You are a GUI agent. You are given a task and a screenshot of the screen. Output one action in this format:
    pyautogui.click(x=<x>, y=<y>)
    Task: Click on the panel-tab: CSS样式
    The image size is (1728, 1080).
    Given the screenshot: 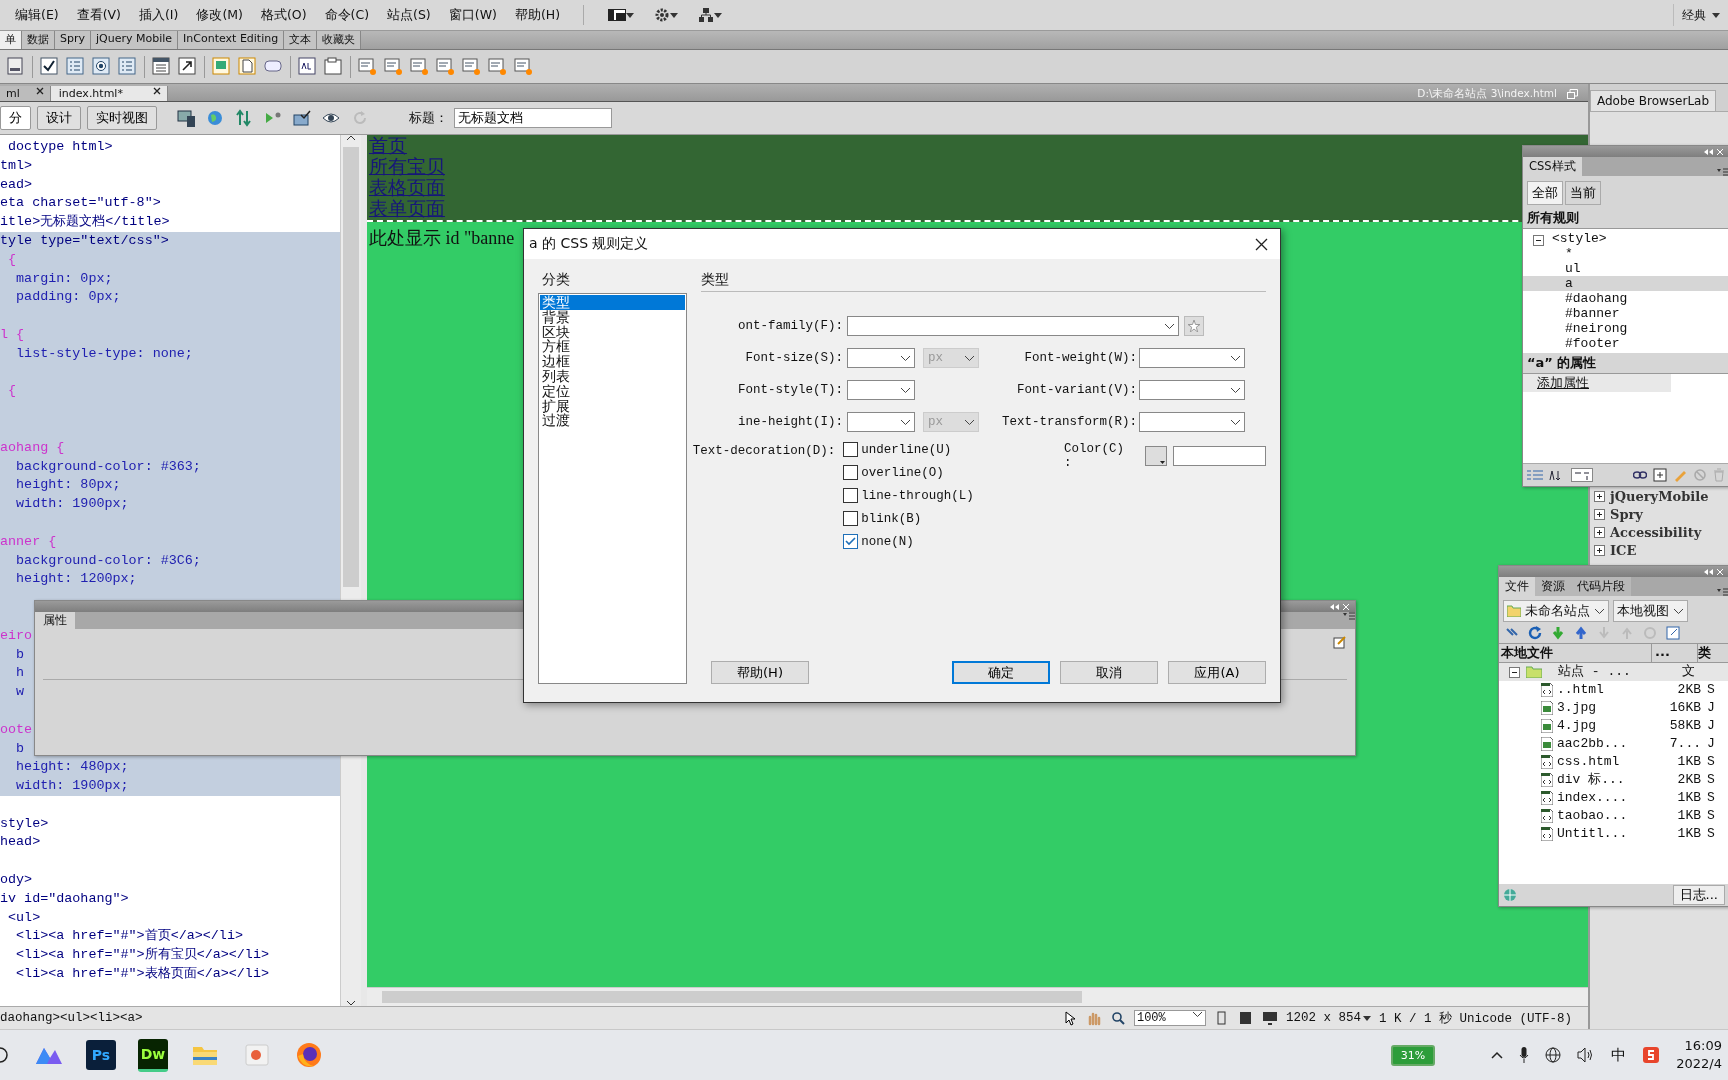 What is the action you would take?
    pyautogui.click(x=1552, y=166)
    